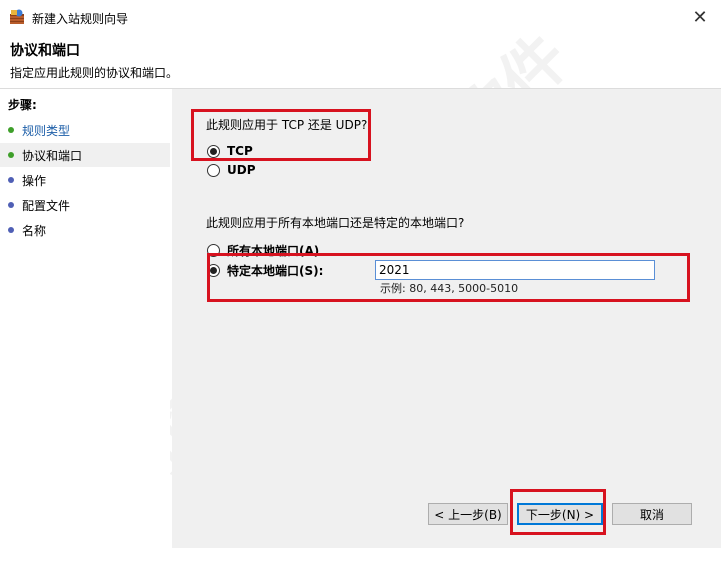 The height and width of the screenshot is (562, 721). I want to click on step-rule-type: 规则类型, so click(85, 130).